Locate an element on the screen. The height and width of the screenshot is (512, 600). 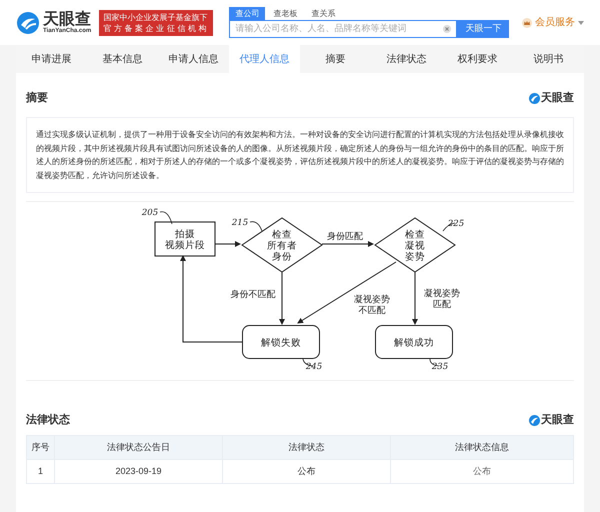
search-button: 天眼一下 is located at coordinates (483, 29).